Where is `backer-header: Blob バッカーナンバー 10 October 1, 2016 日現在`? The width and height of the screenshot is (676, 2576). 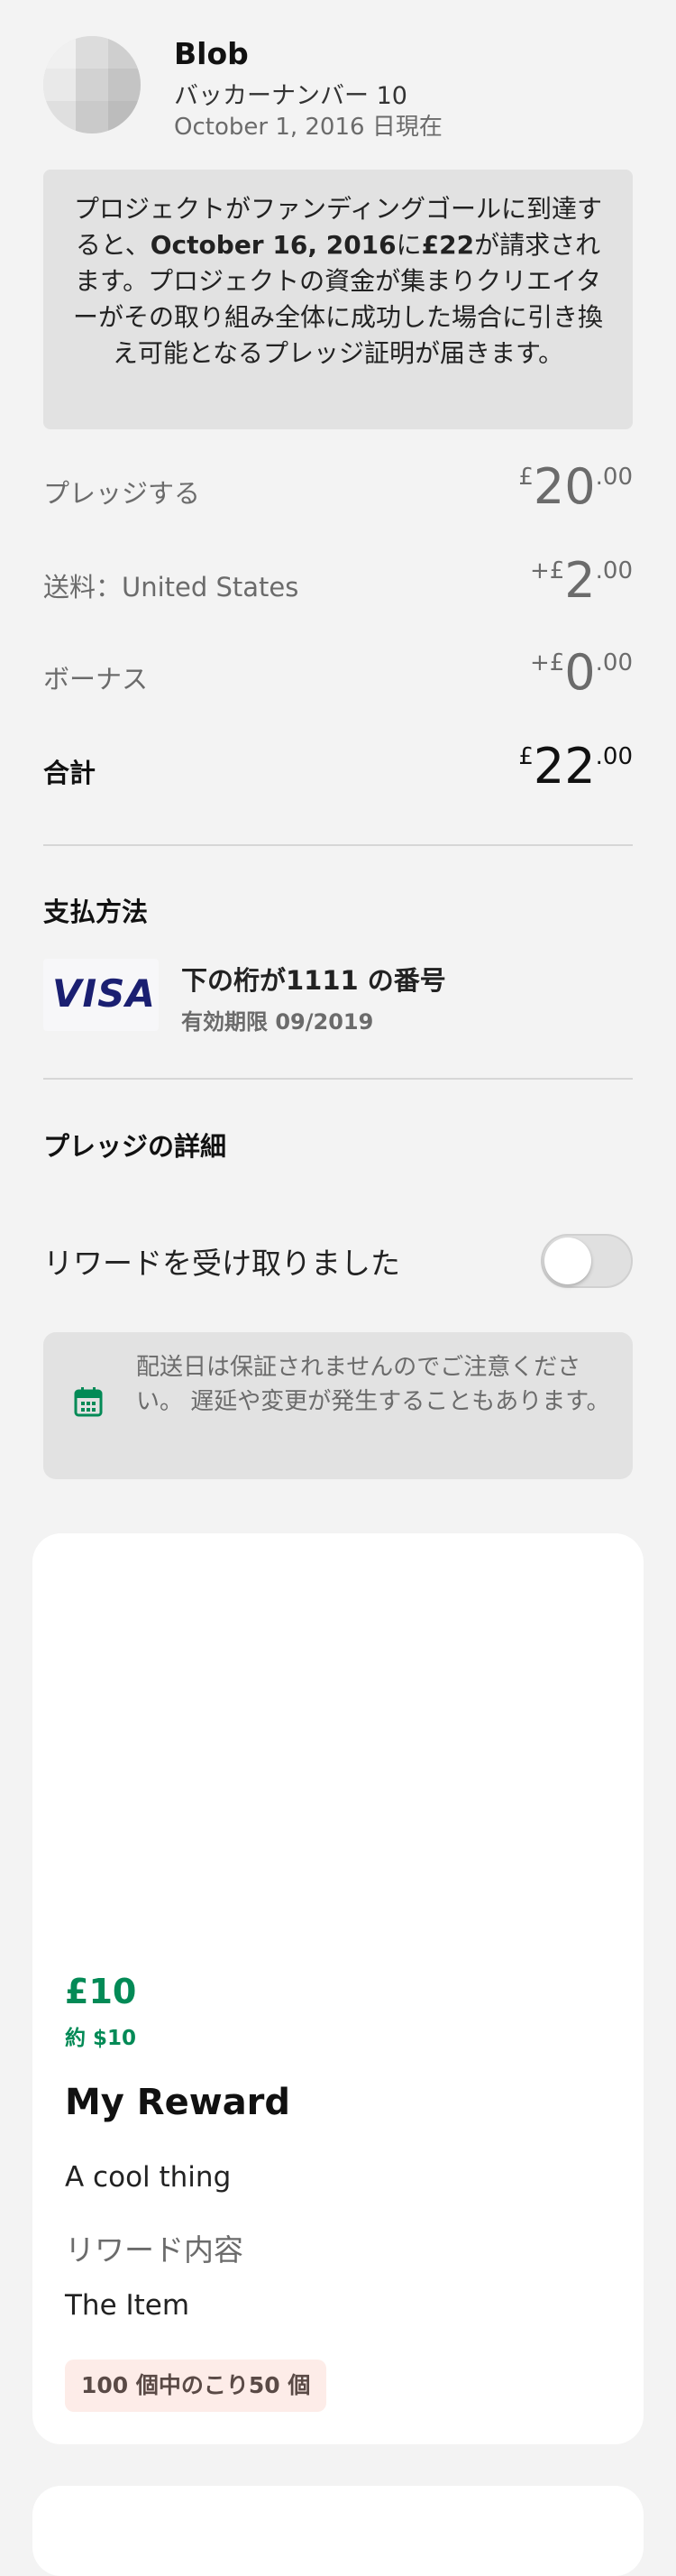 backer-header: Blob バッカーナンバー 10 October 1, 2016 日現在 is located at coordinates (340, 89).